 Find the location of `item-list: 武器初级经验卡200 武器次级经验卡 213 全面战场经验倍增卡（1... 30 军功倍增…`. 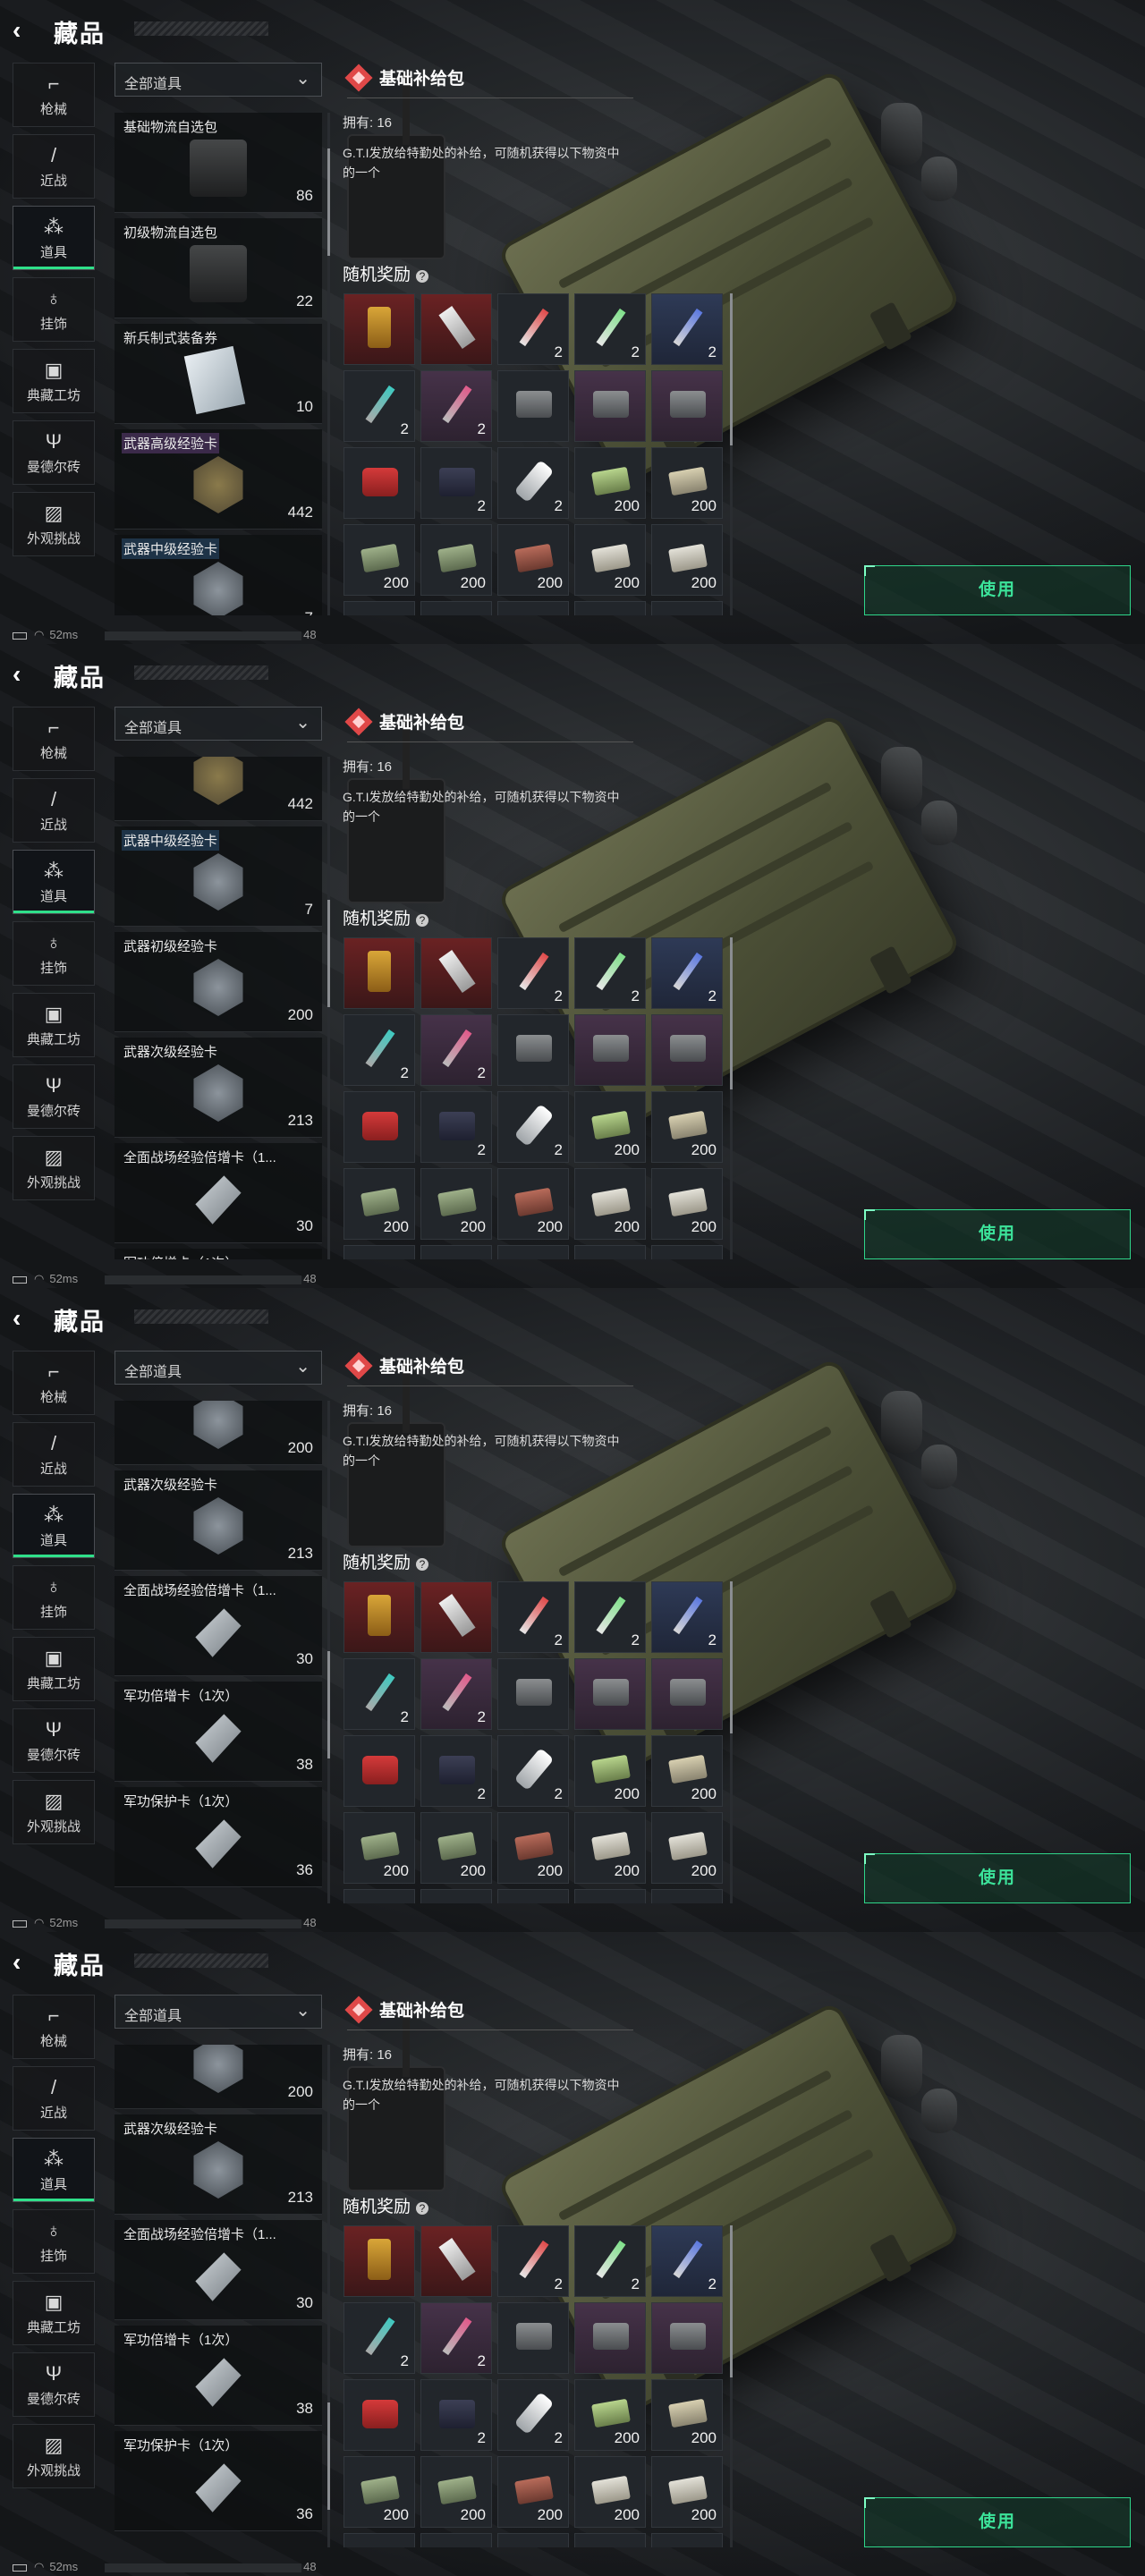

item-list: 武器初级经验卡200 武器次级经验卡 213 全面战场经验倍增卡（1... 30 军功倍增… is located at coordinates (218, 1652).